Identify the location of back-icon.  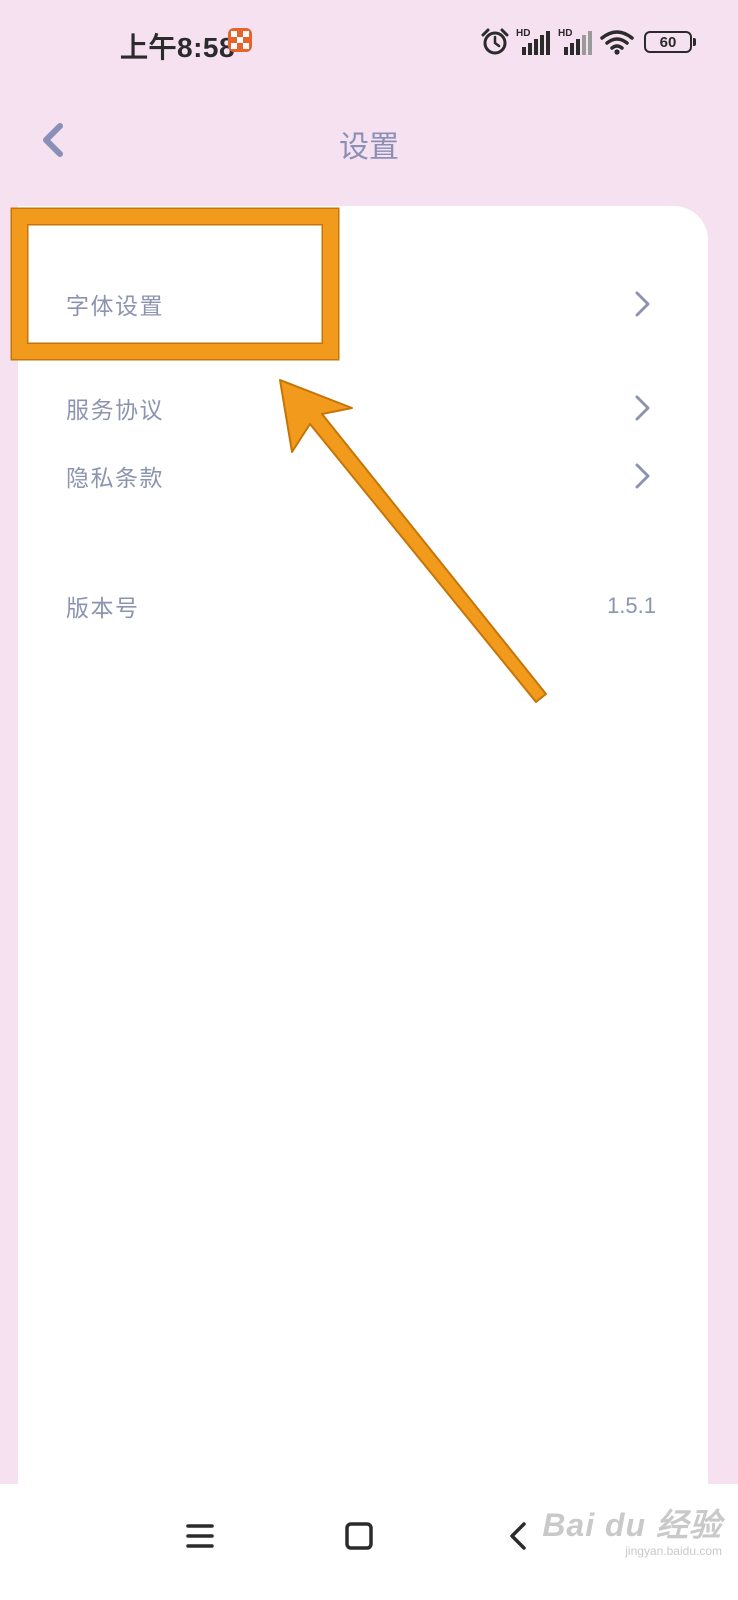
(518, 1536).